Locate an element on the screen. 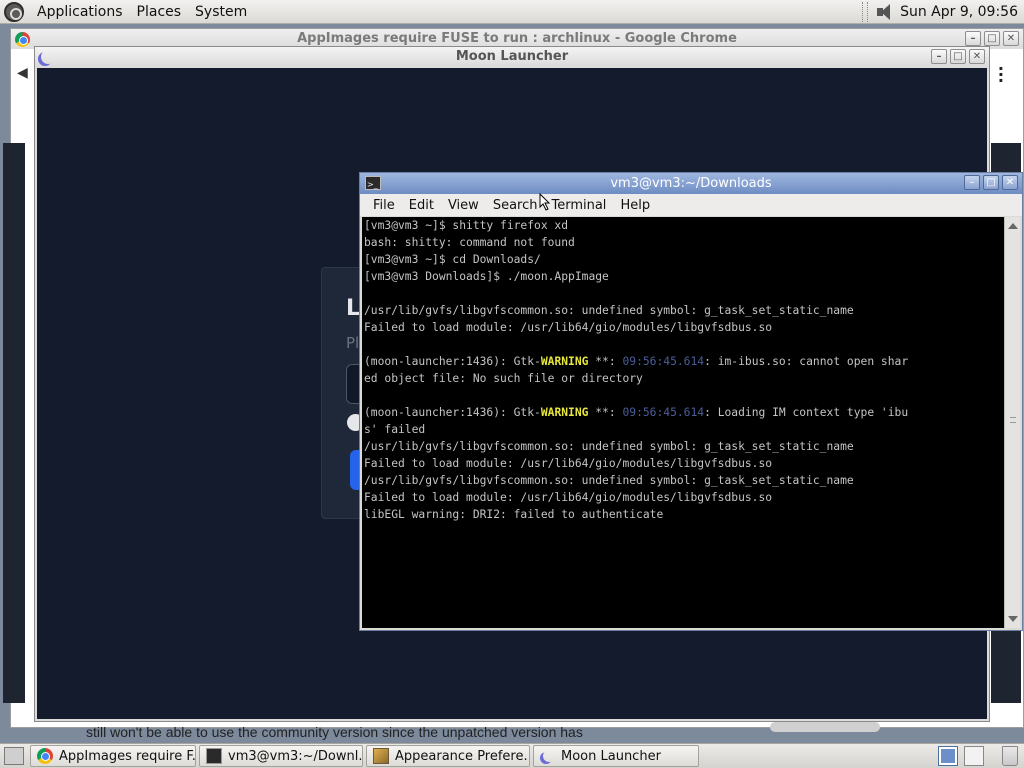  terminal-line: bash: shitty: command not found is located at coordinates (469, 242).